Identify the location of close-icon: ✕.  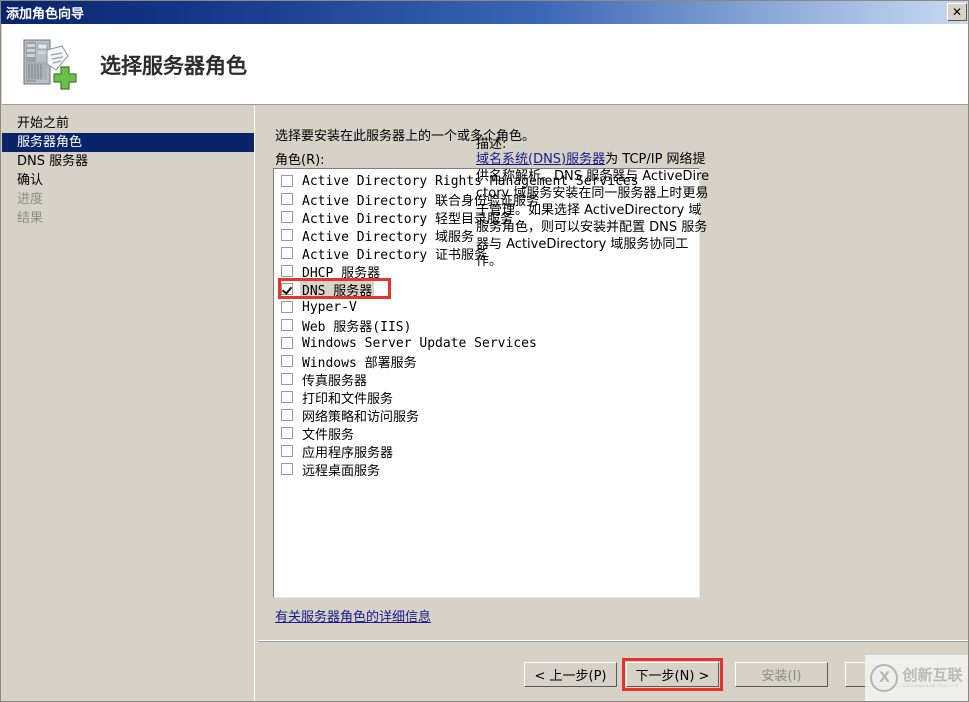
(957, 12).